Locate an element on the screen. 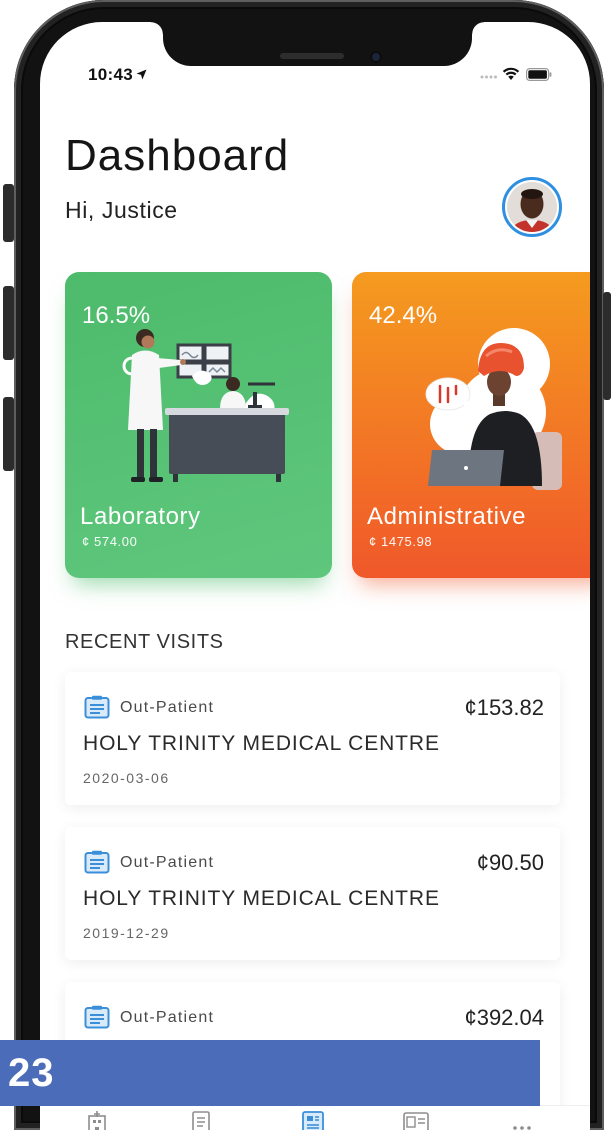  laboratory-card: 16.5% Laboratory ¢ 574.00 is located at coordinates (198, 425).